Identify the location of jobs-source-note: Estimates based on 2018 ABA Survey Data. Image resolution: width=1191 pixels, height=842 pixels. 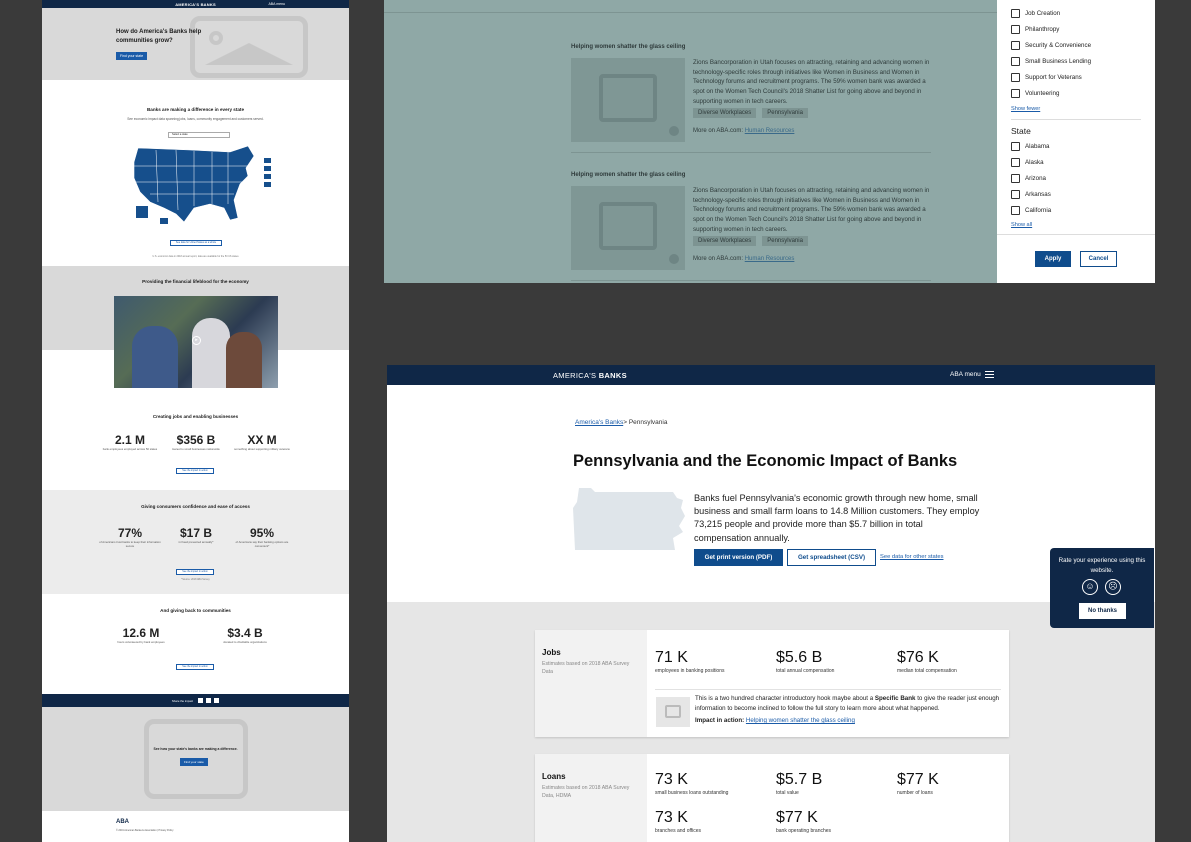
(586, 668).